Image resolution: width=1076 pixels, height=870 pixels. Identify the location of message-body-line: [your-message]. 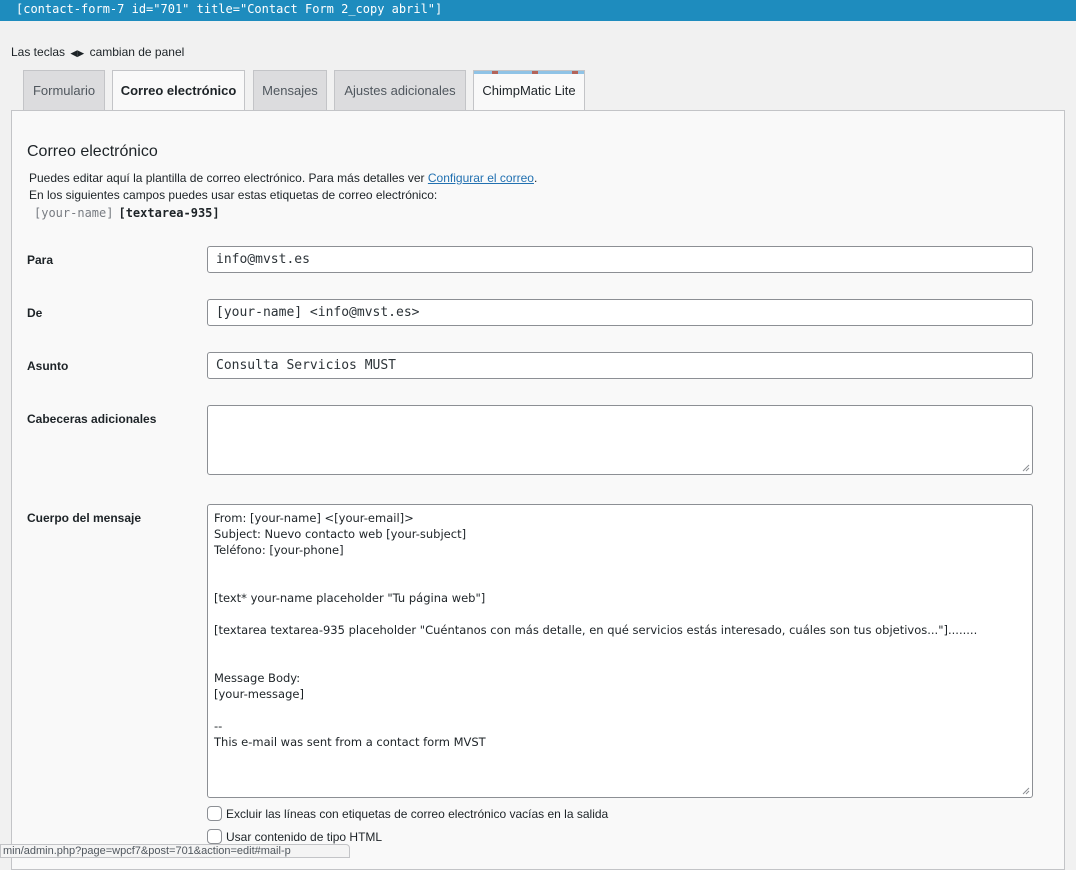
(259, 694).